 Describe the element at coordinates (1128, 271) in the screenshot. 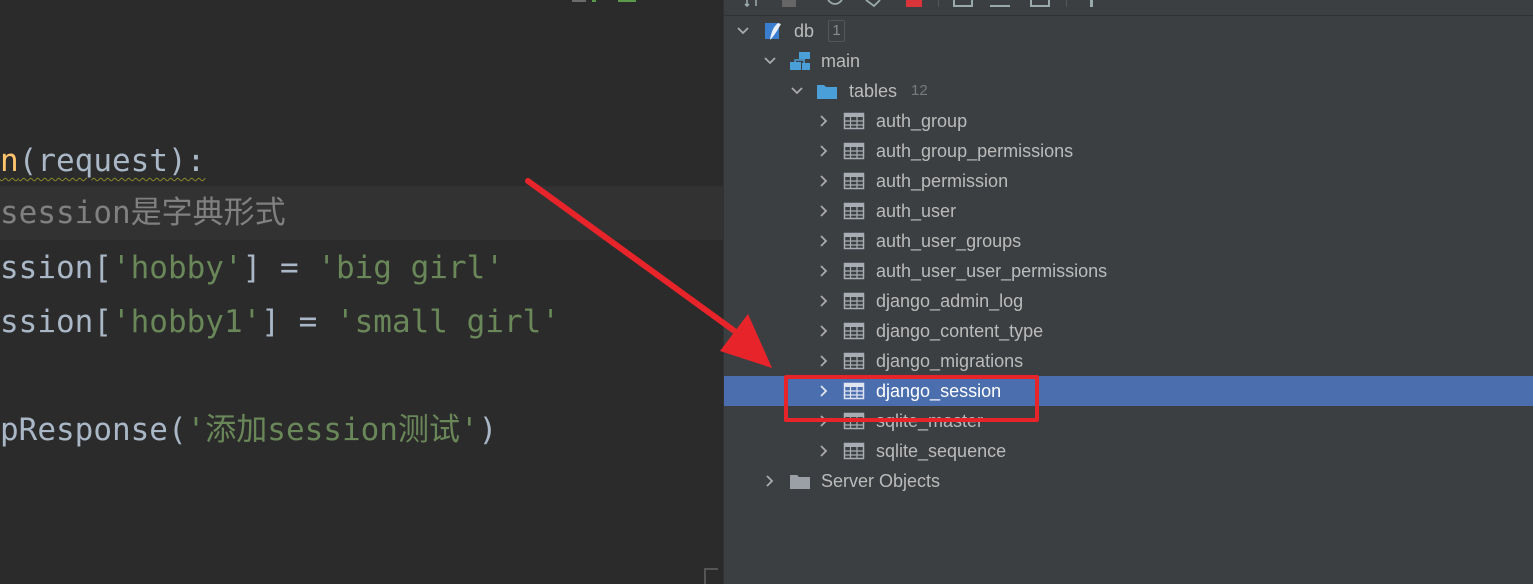

I see `table-row: auth_user_user_permissions` at that location.